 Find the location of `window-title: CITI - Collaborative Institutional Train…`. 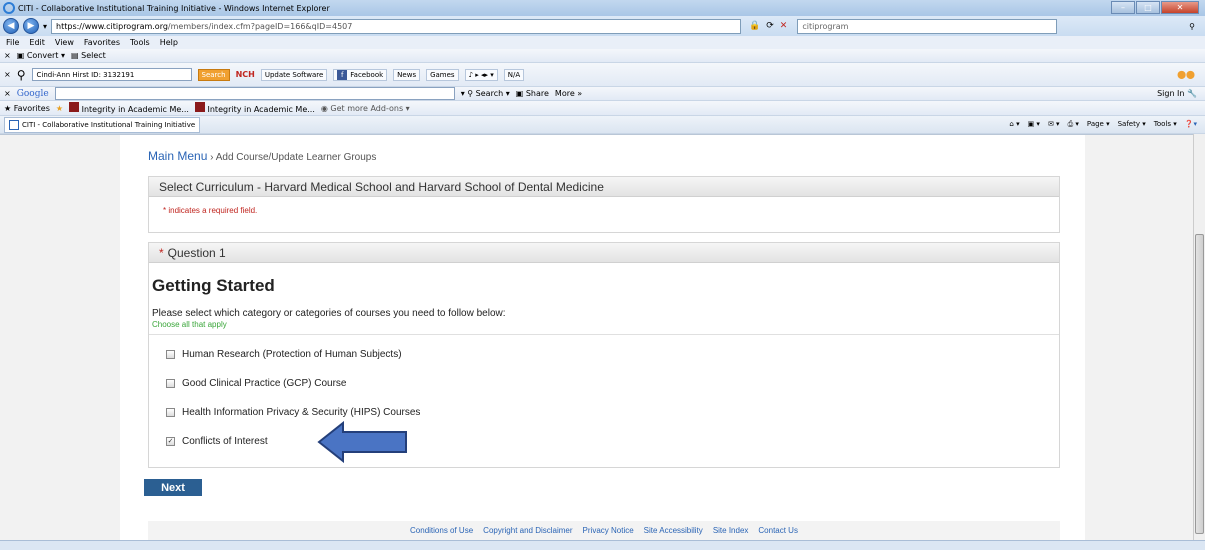

window-title: CITI - Collaborative Institutional Train… is located at coordinates (174, 8).